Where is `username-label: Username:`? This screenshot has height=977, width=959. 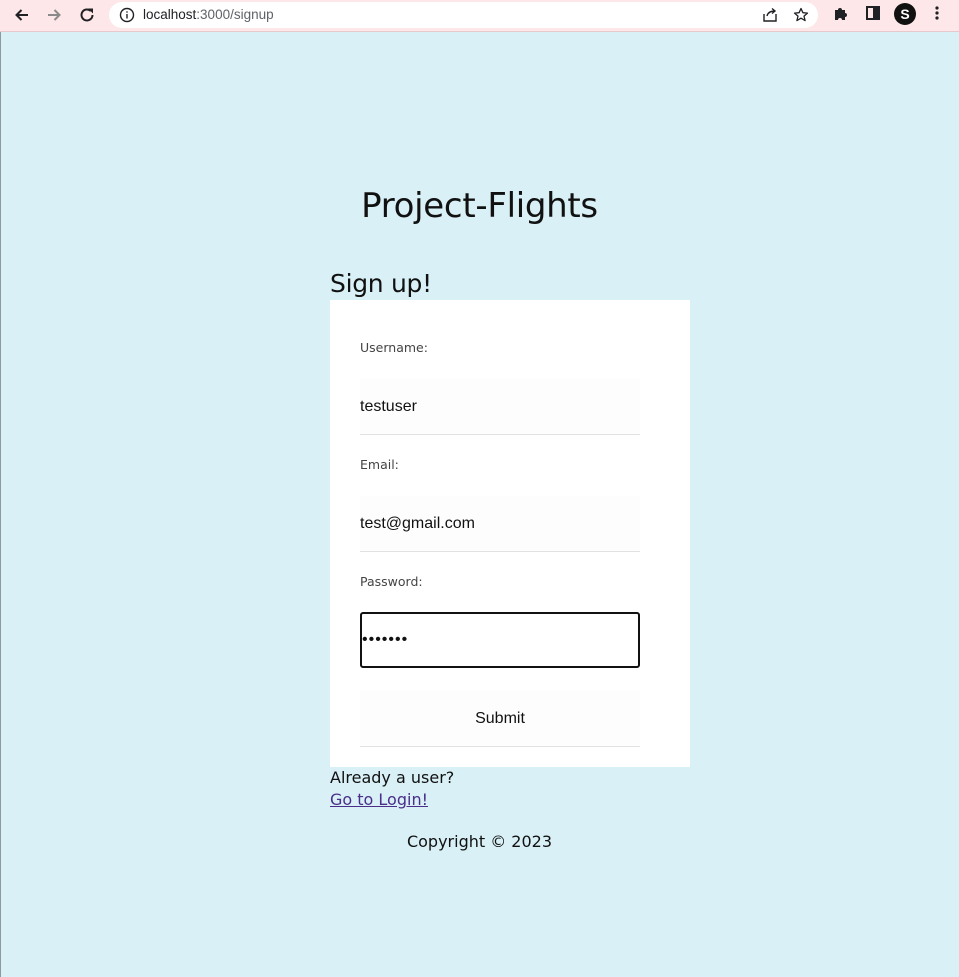
username-label: Username: is located at coordinates (394, 347).